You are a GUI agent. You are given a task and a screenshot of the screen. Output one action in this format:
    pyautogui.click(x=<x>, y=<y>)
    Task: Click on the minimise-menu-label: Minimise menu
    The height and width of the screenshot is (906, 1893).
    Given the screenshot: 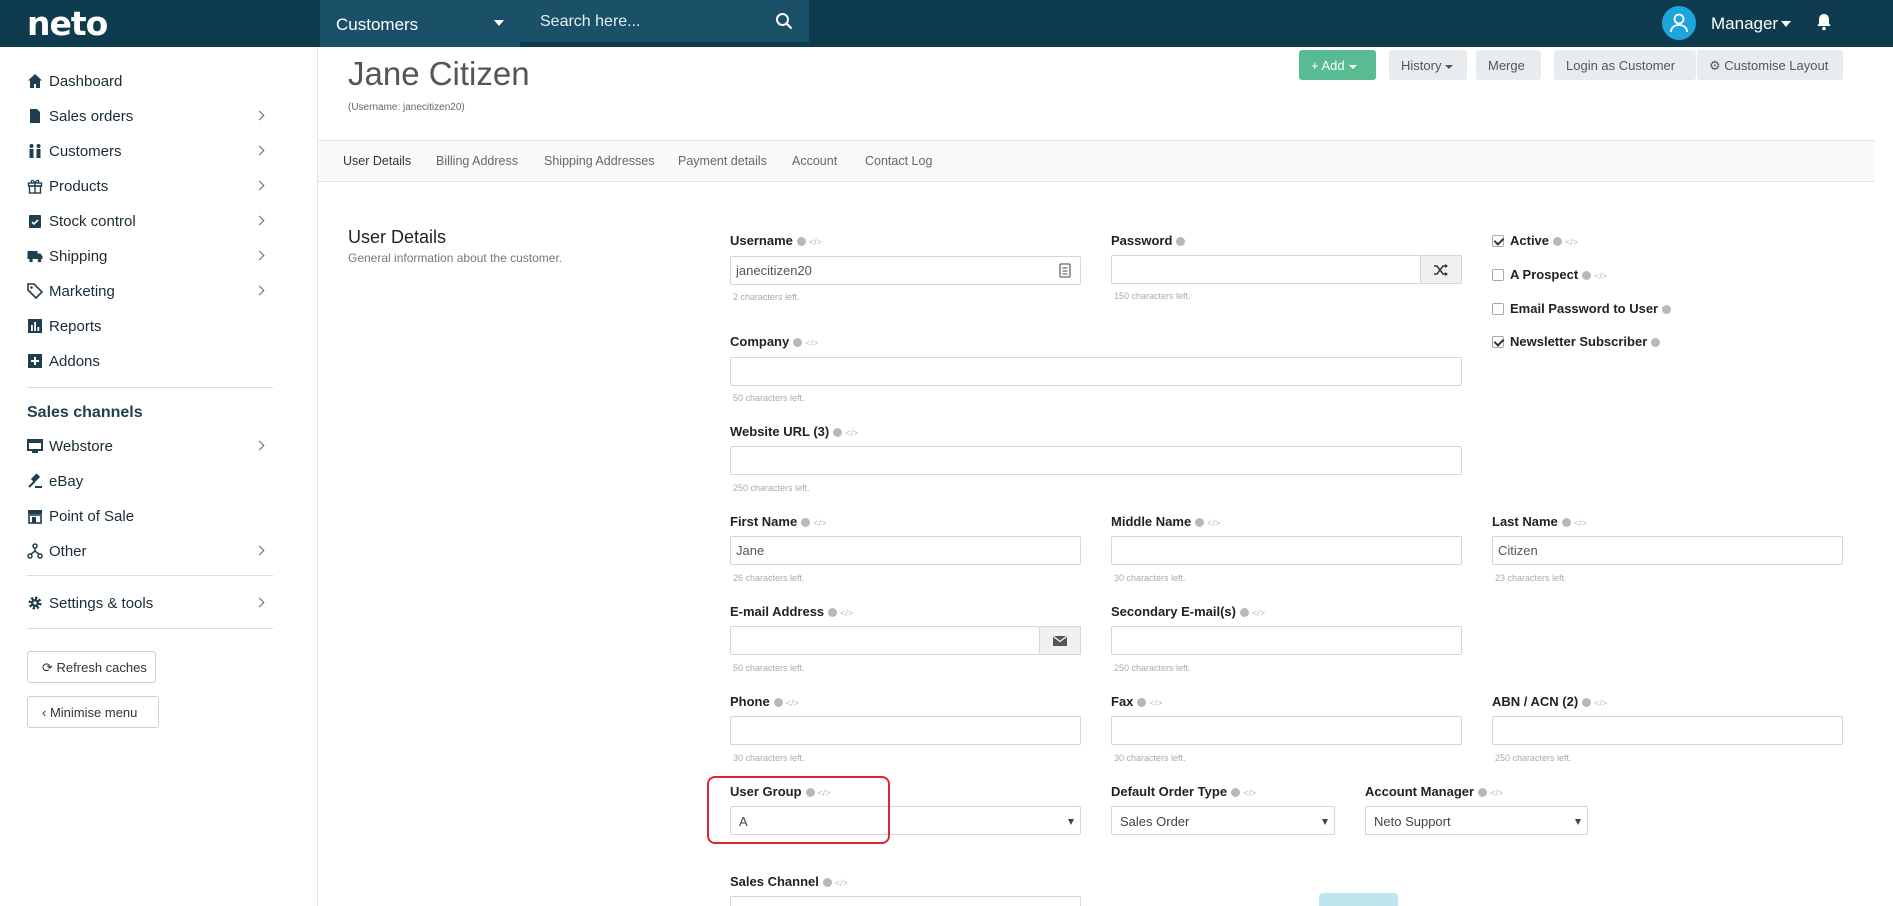 What is the action you would take?
    pyautogui.click(x=93, y=712)
    